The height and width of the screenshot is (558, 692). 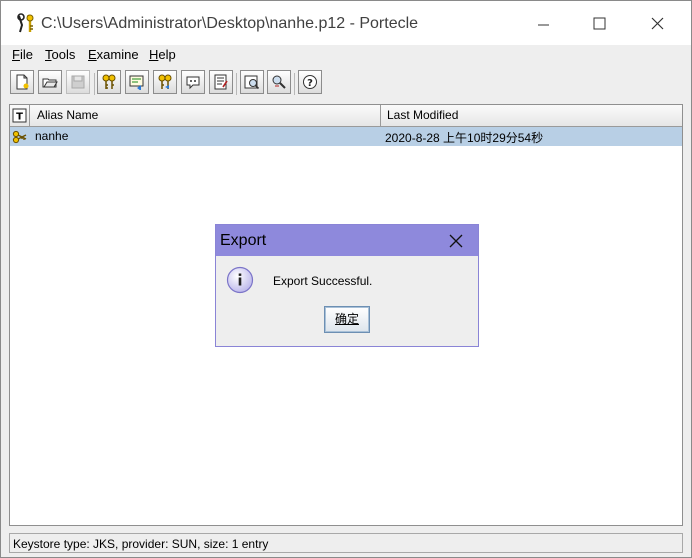 I want to click on help-icon: ?, so click(x=310, y=82).